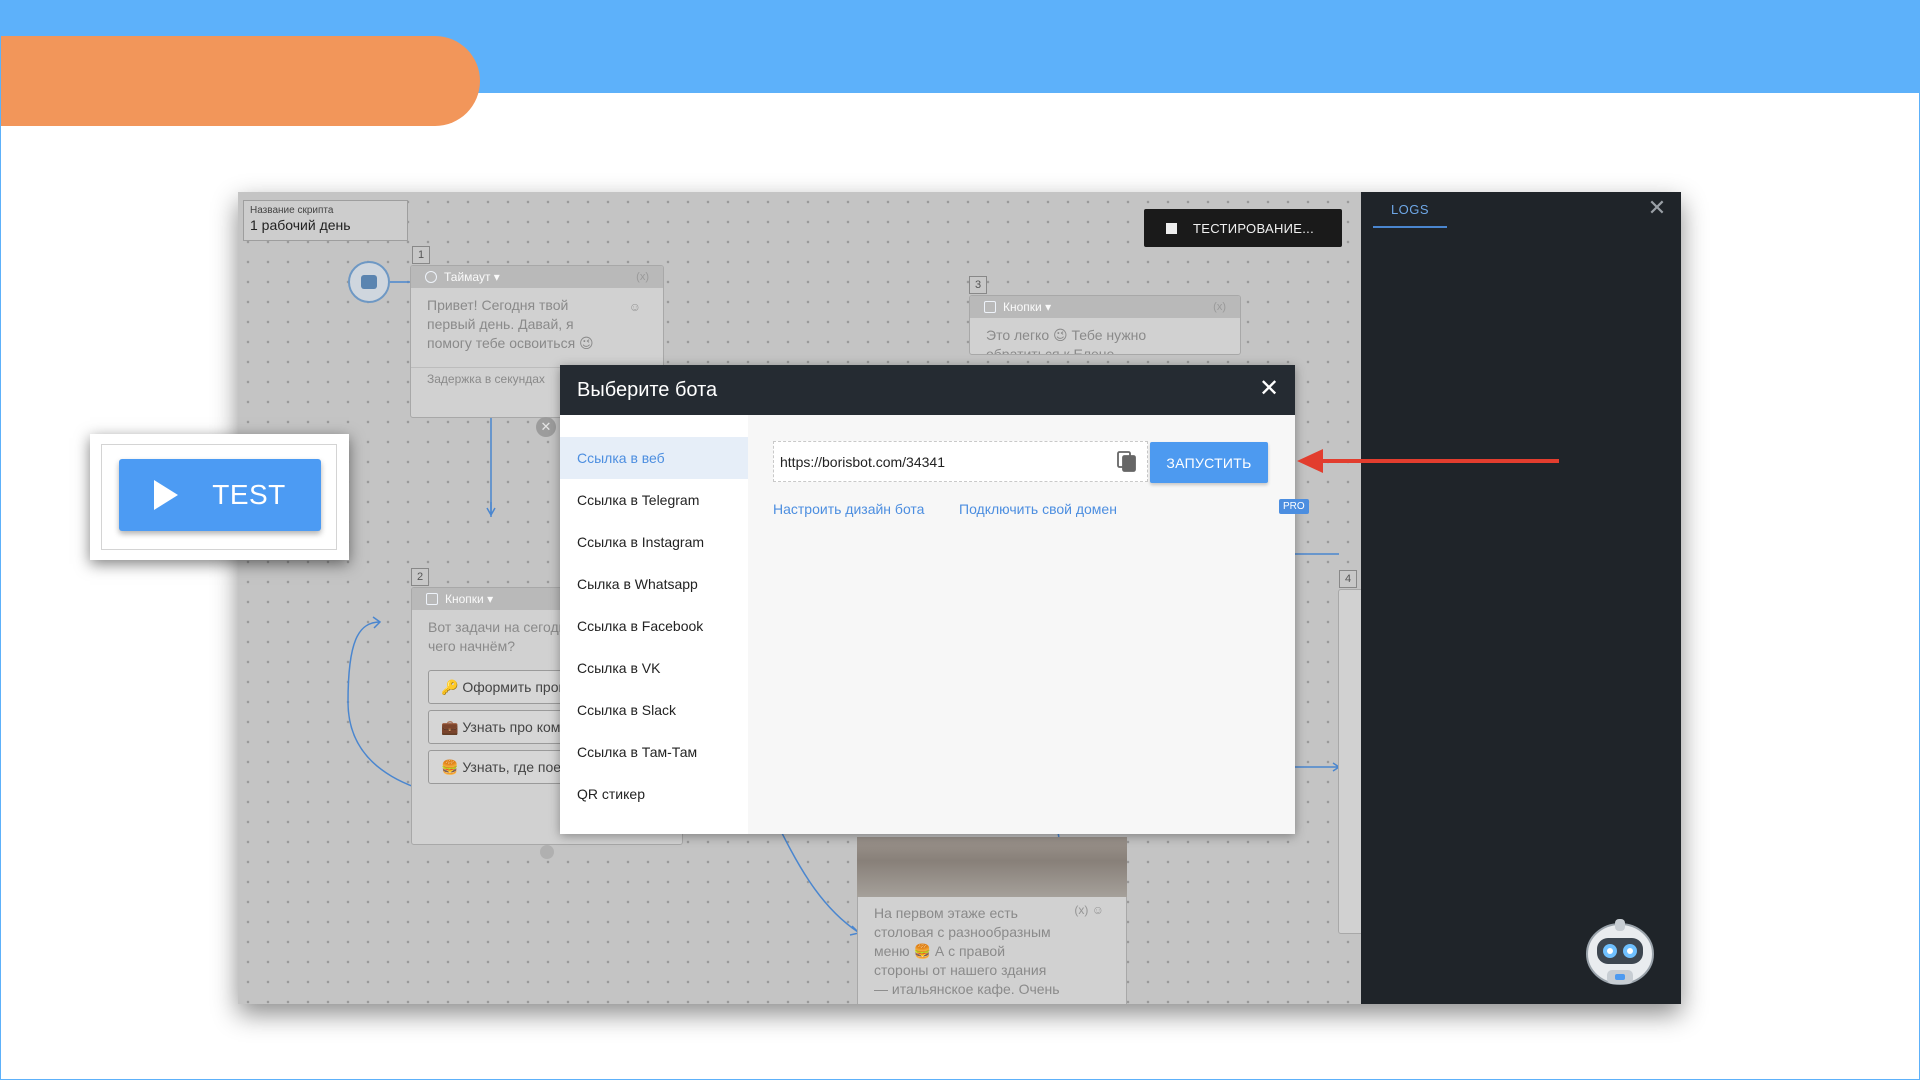 The image size is (1920, 1080). I want to click on channel-instagram: Ссылка в Instagram, so click(654, 542).